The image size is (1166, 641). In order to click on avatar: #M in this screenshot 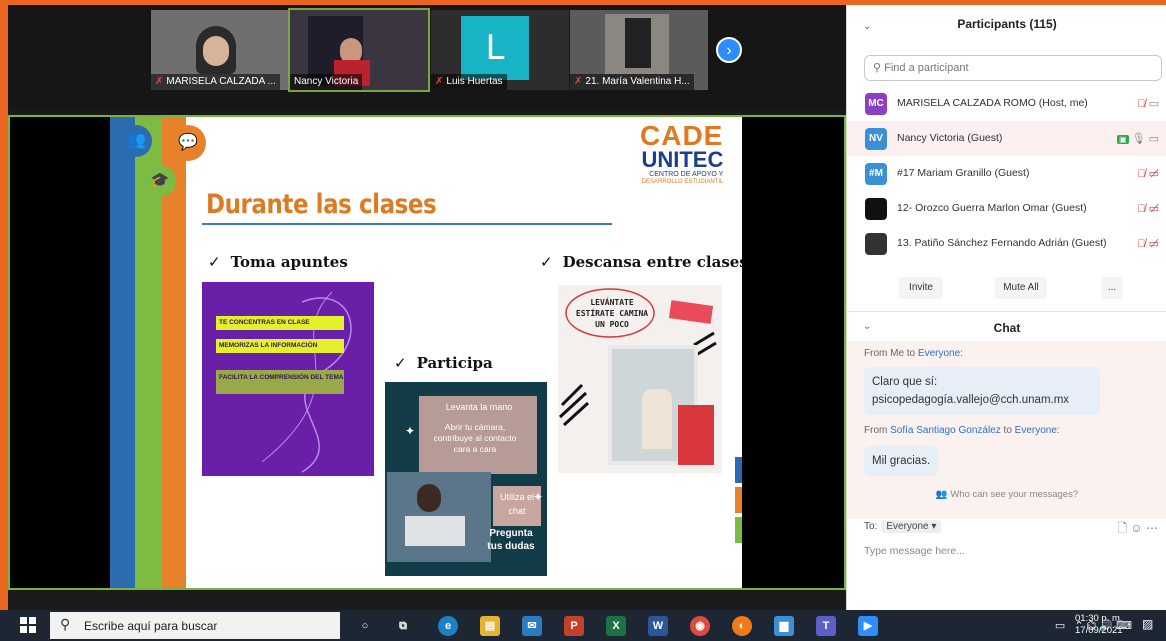, I will do `click(876, 174)`.